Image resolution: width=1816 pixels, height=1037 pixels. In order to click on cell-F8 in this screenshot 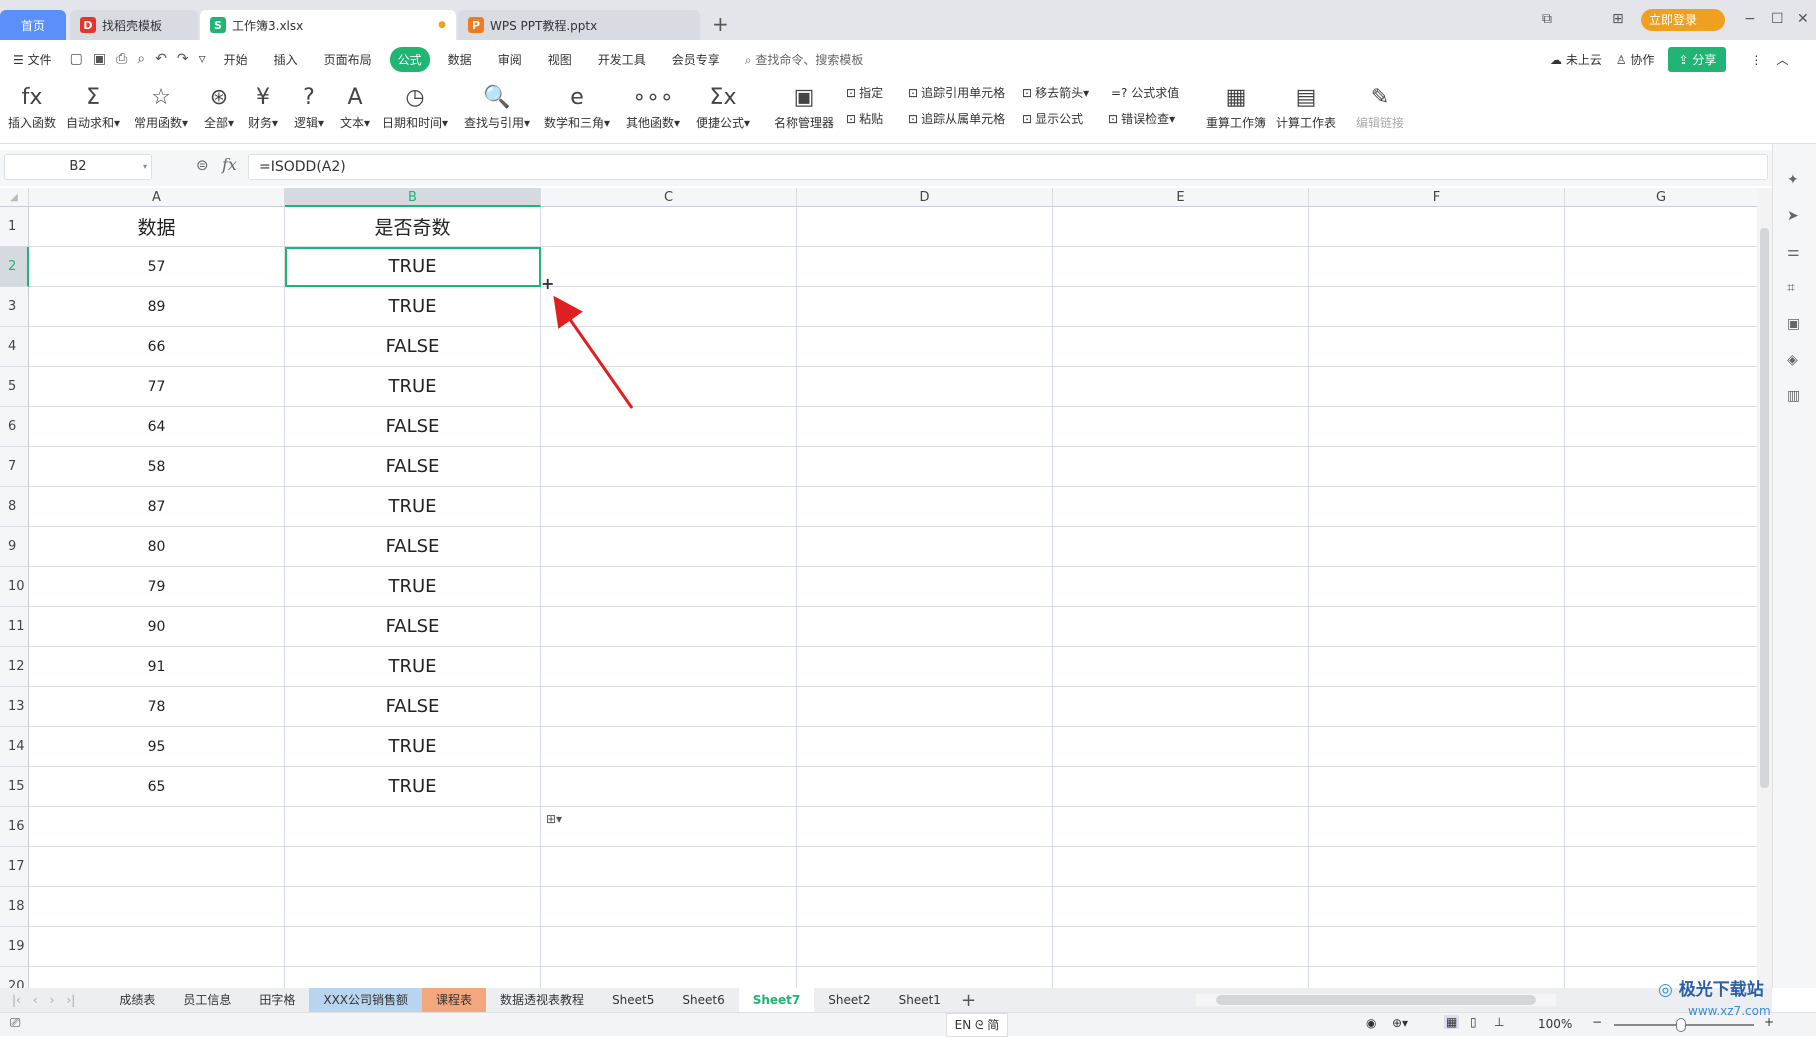, I will do `click(1437, 507)`.